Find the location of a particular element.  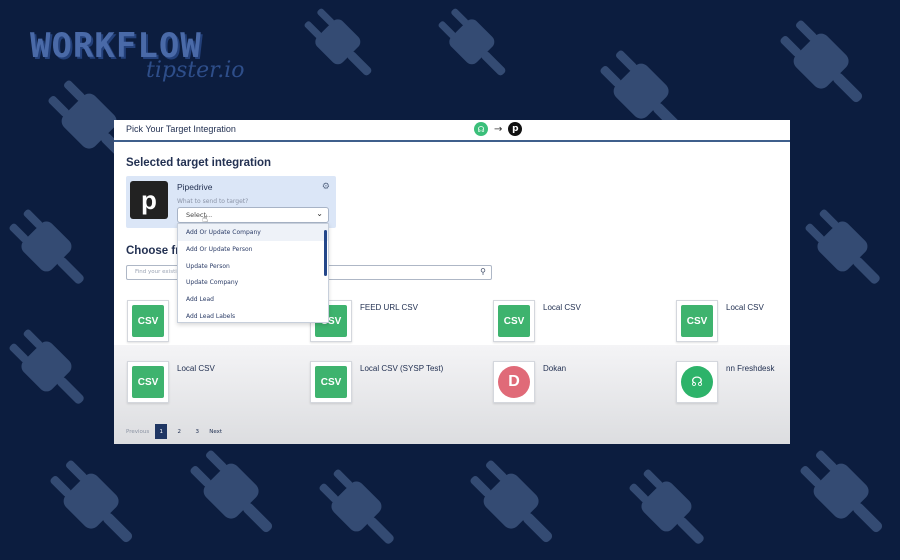

page-title: Pick Your Target Integration is located at coordinates (181, 129).